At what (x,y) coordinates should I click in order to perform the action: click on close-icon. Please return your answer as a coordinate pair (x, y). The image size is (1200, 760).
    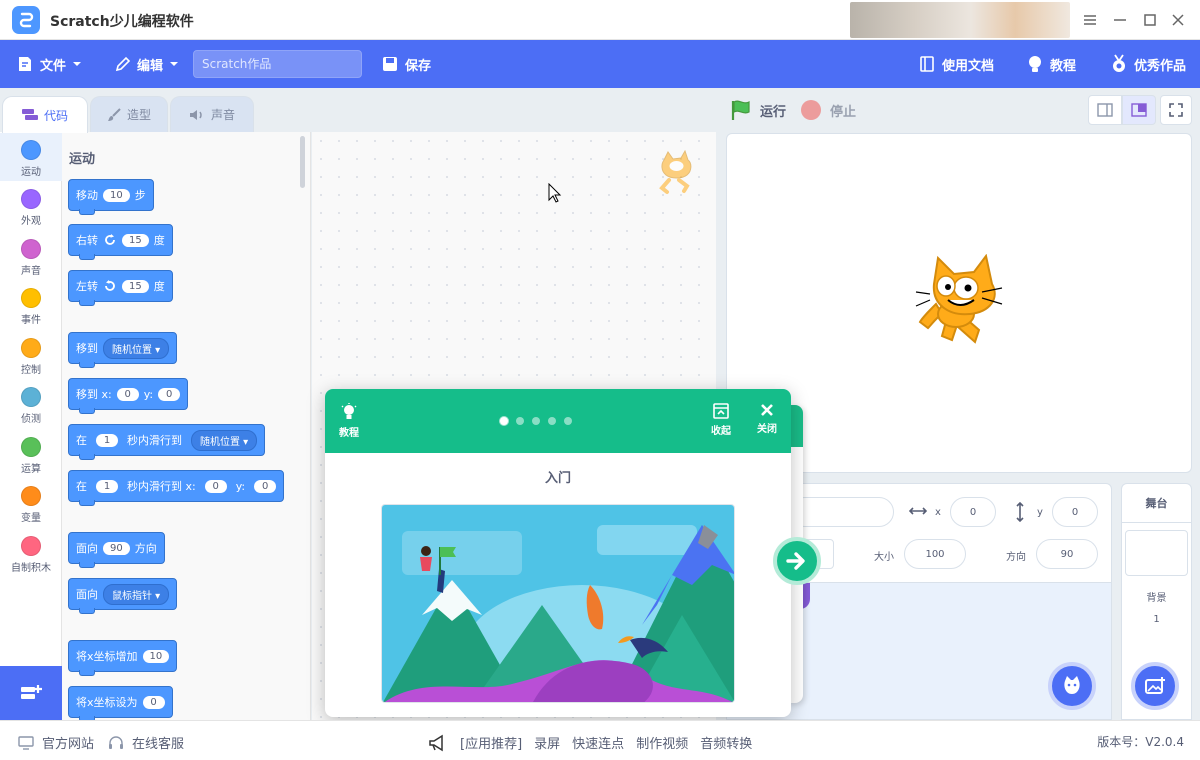
    Looking at the image, I should click on (1178, 20).